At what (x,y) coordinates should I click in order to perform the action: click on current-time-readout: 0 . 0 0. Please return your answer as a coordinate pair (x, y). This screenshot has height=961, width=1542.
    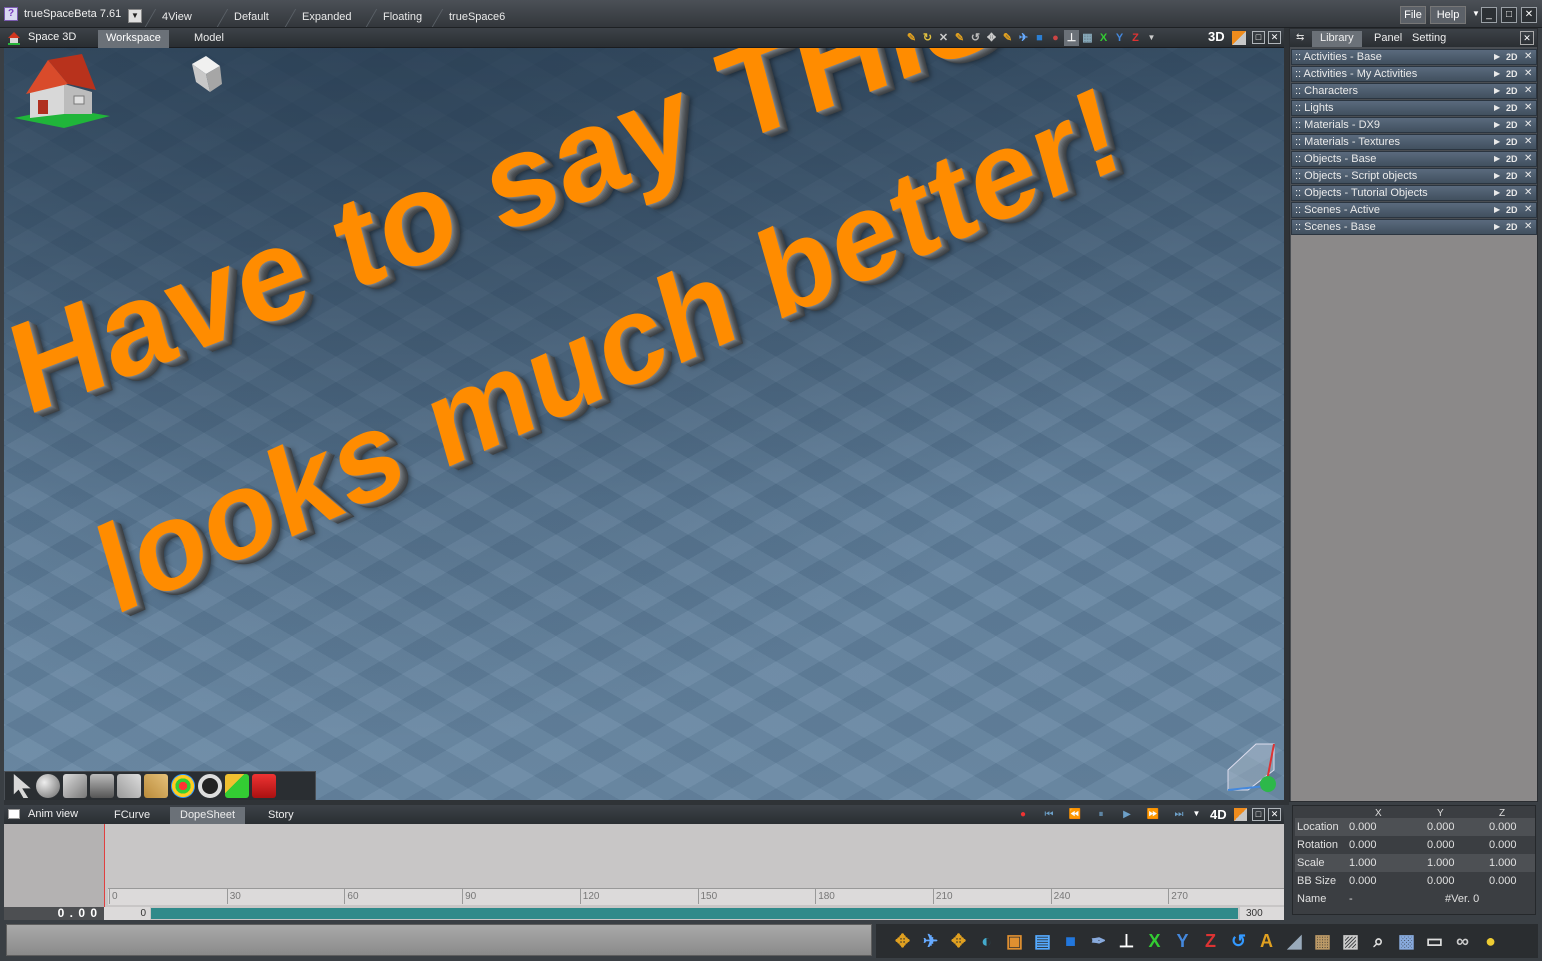
    Looking at the image, I should click on (54, 913).